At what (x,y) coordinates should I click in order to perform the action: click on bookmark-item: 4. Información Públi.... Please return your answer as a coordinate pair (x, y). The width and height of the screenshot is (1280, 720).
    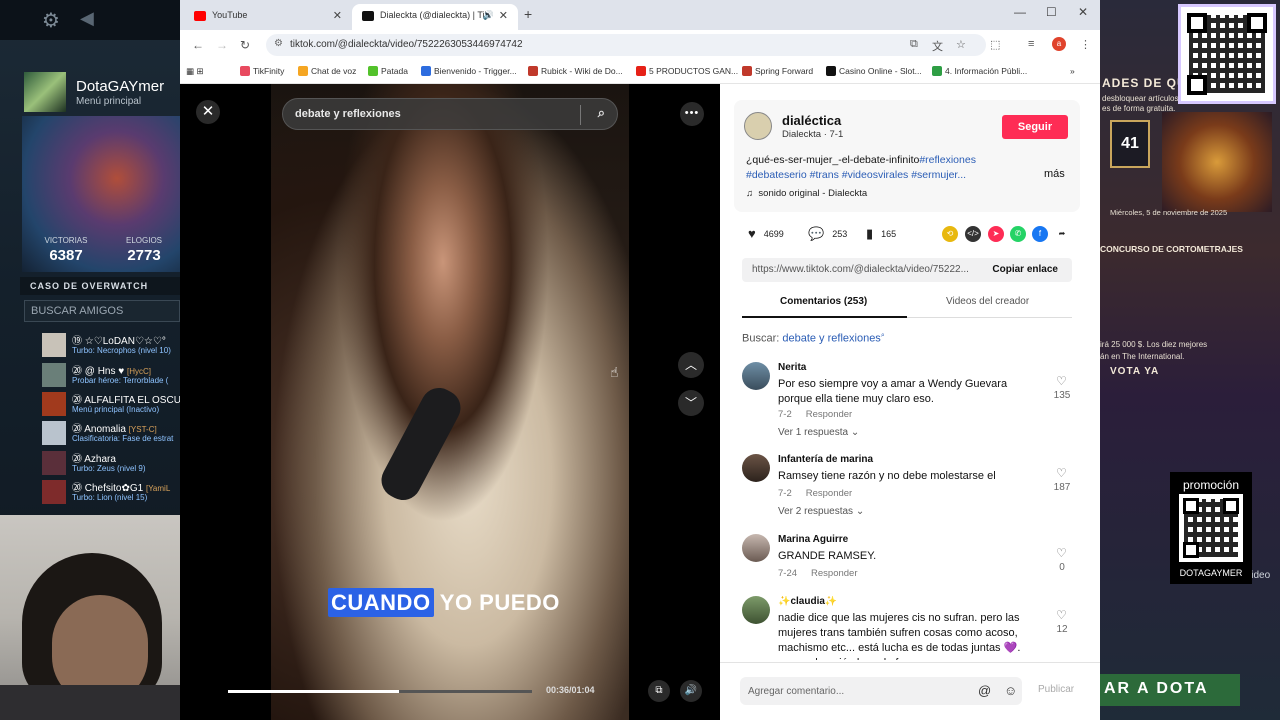
    Looking at the image, I should click on (979, 71).